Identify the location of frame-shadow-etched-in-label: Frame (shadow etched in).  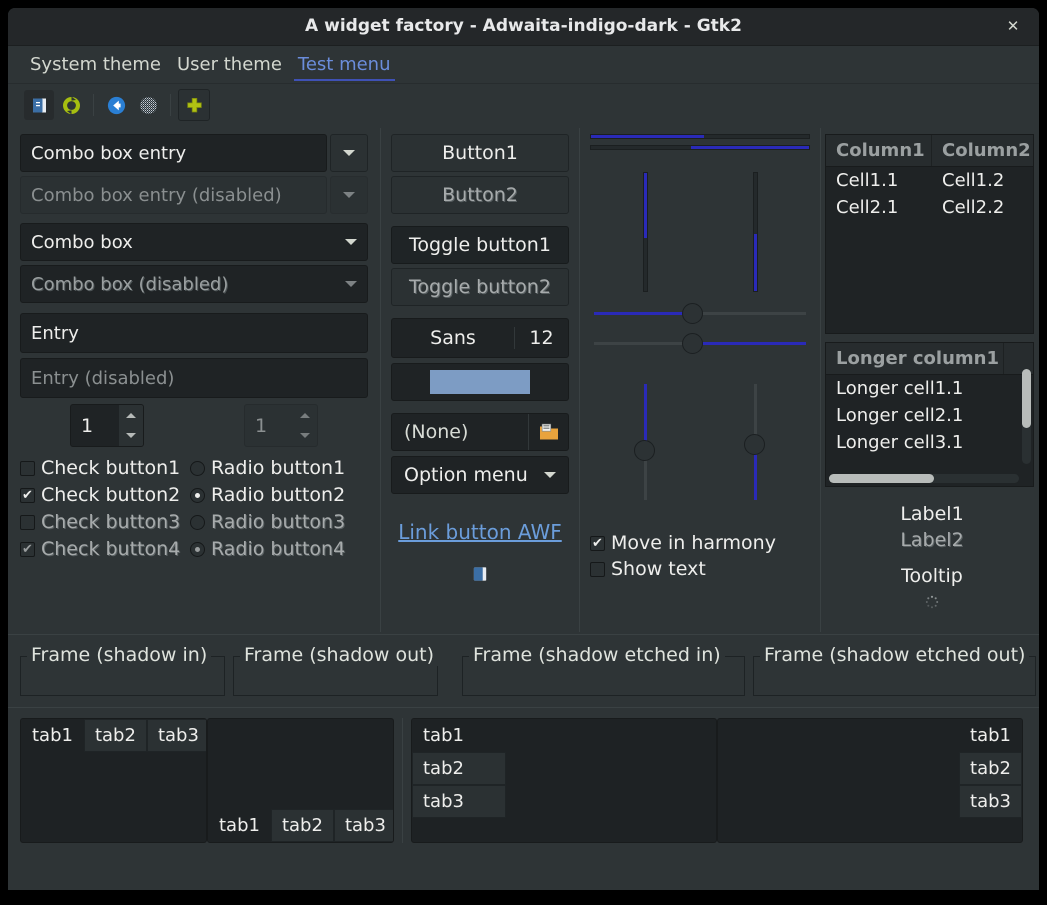
(597, 655).